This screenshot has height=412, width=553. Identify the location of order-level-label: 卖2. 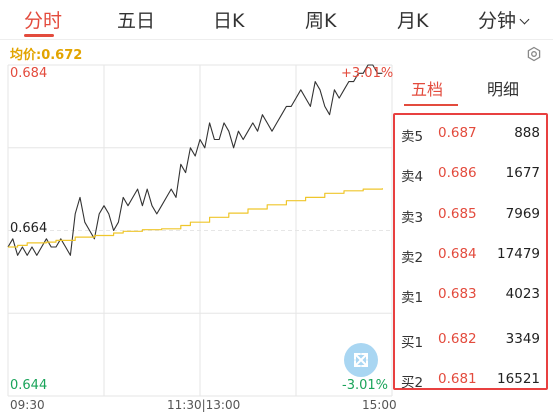
(412, 258).